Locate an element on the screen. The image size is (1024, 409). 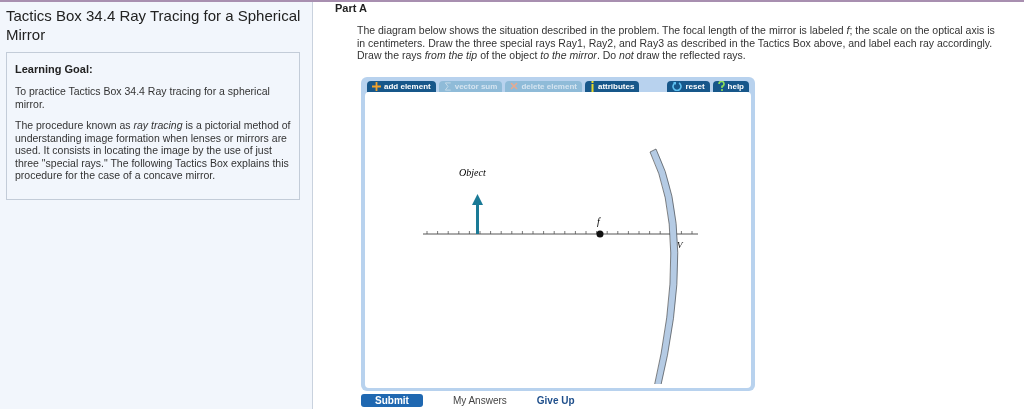
instructions: The diagram below shows the situation described in the problem. The focal length of the mirror is labeled f; the scale on the optical axis is in centimeters. Draw the three special rays Ray1, Ray2, and Ray3 as described in the Tactics Box above, and label each ray accordingly. Draw the rays from the tip of the object to the mirror. Do not draw the reflected rays. is located at coordinates (676, 43).